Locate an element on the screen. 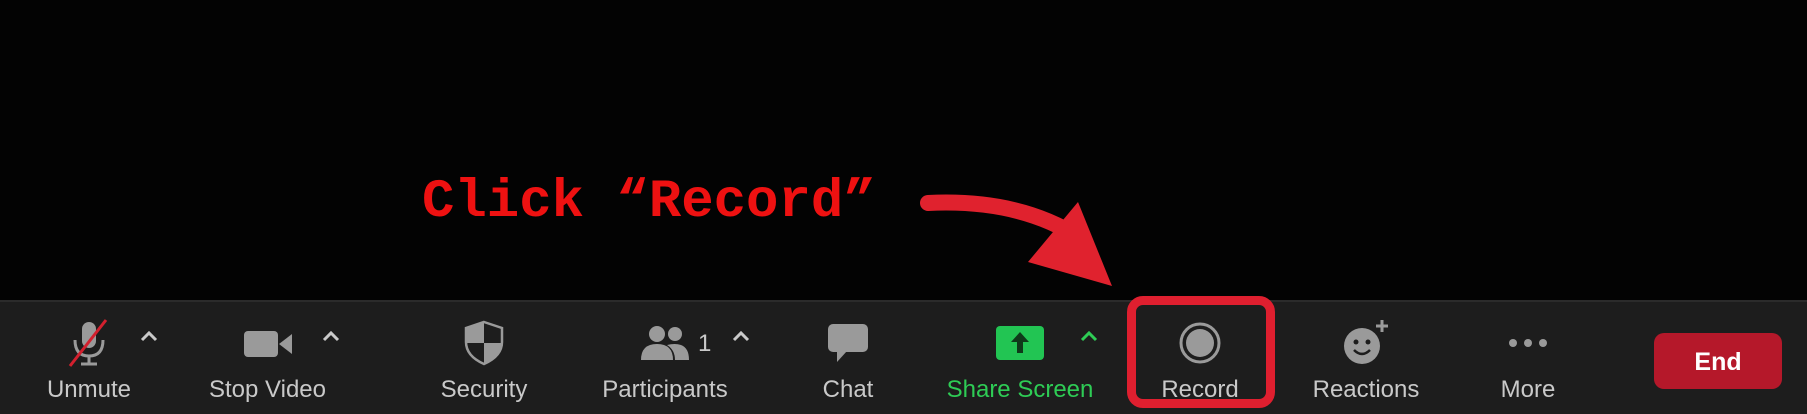 This screenshot has height=414, width=1807. reactions-label: Reactions is located at coordinates (1366, 389).